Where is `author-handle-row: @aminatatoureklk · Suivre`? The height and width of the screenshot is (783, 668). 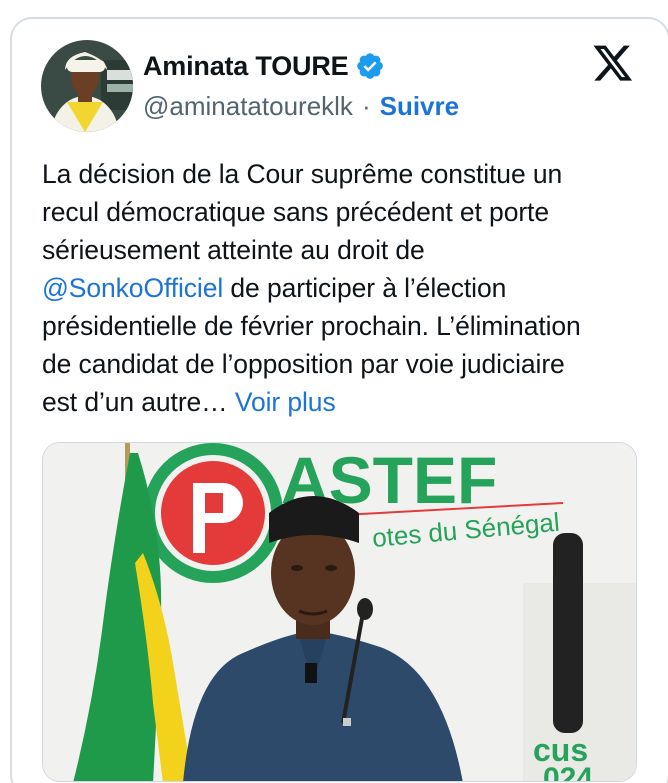 author-handle-row: @aminatatoureklk · Suivre is located at coordinates (301, 106).